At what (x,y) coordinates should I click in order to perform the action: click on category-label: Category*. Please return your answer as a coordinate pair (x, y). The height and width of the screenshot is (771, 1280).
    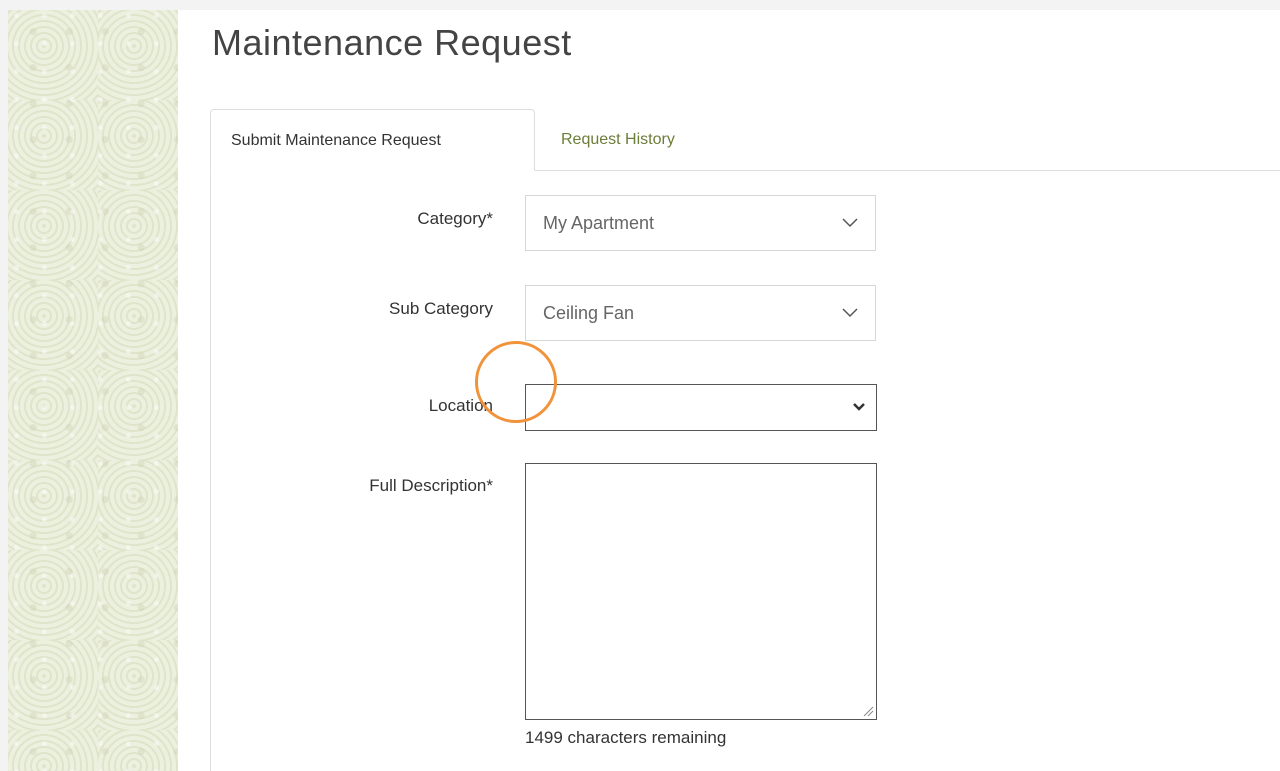
    Looking at the image, I should click on (455, 218).